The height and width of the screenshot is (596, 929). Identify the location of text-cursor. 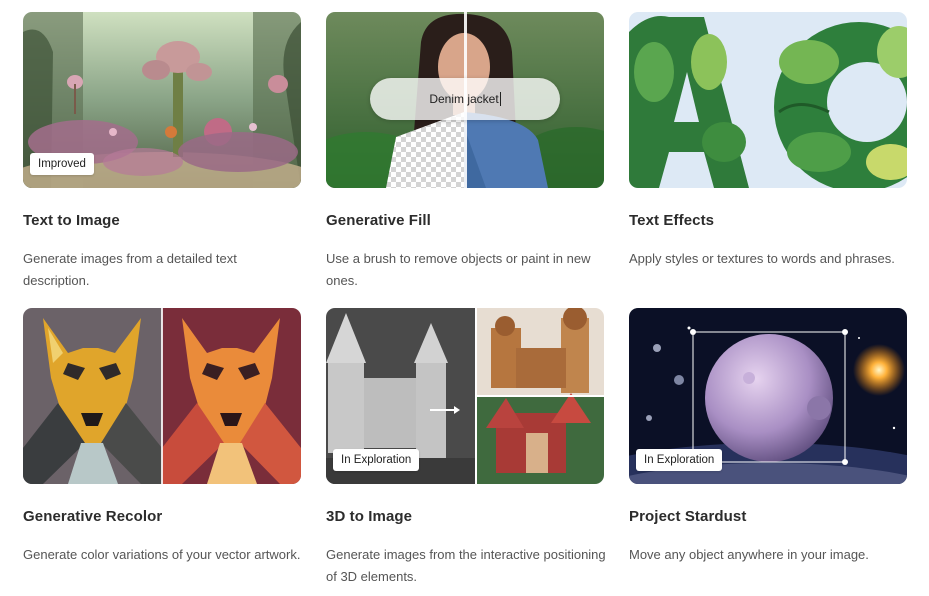
(500, 99).